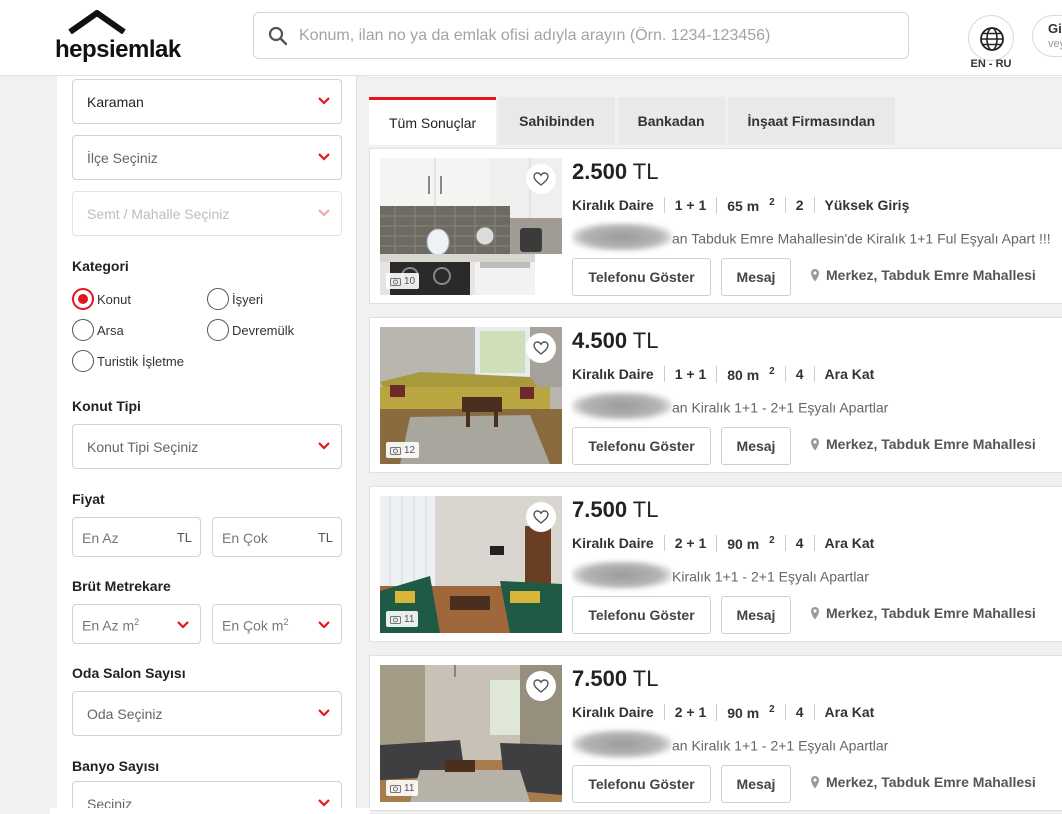  I want to click on housing-type-select: Konut Tipi Seçiniz, so click(207, 446).